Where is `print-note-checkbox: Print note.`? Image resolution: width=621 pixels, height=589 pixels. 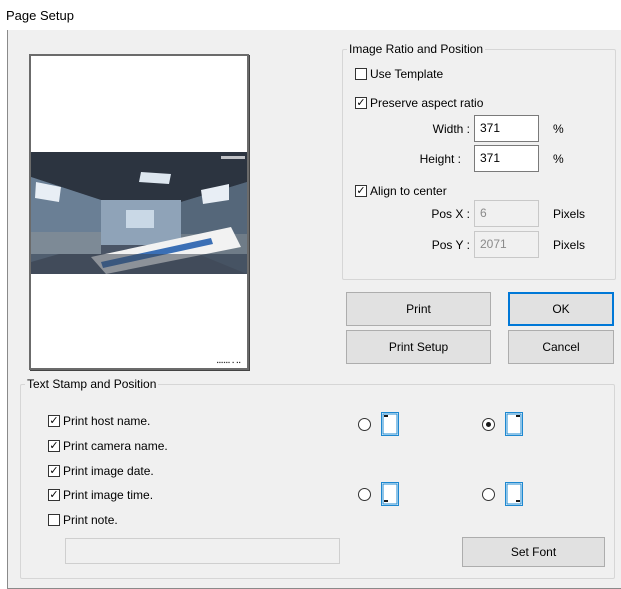 print-note-checkbox: Print note. is located at coordinates (83, 520).